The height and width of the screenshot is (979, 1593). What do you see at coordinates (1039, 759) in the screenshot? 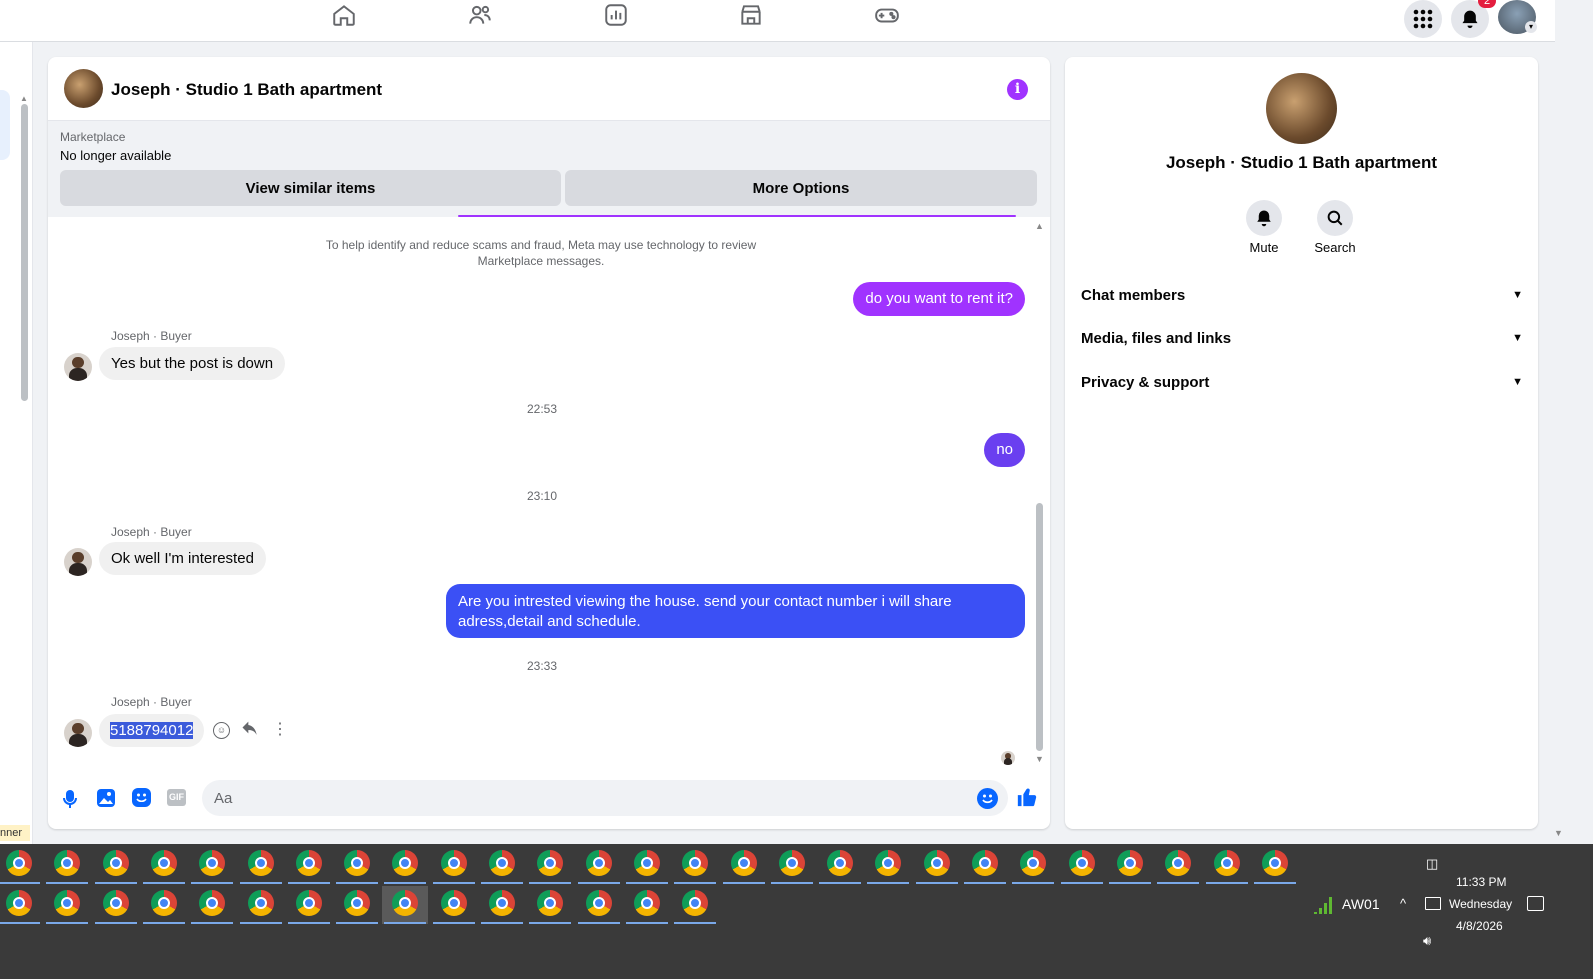
I see `scroll-down-arrow-icon: ▼` at bounding box center [1039, 759].